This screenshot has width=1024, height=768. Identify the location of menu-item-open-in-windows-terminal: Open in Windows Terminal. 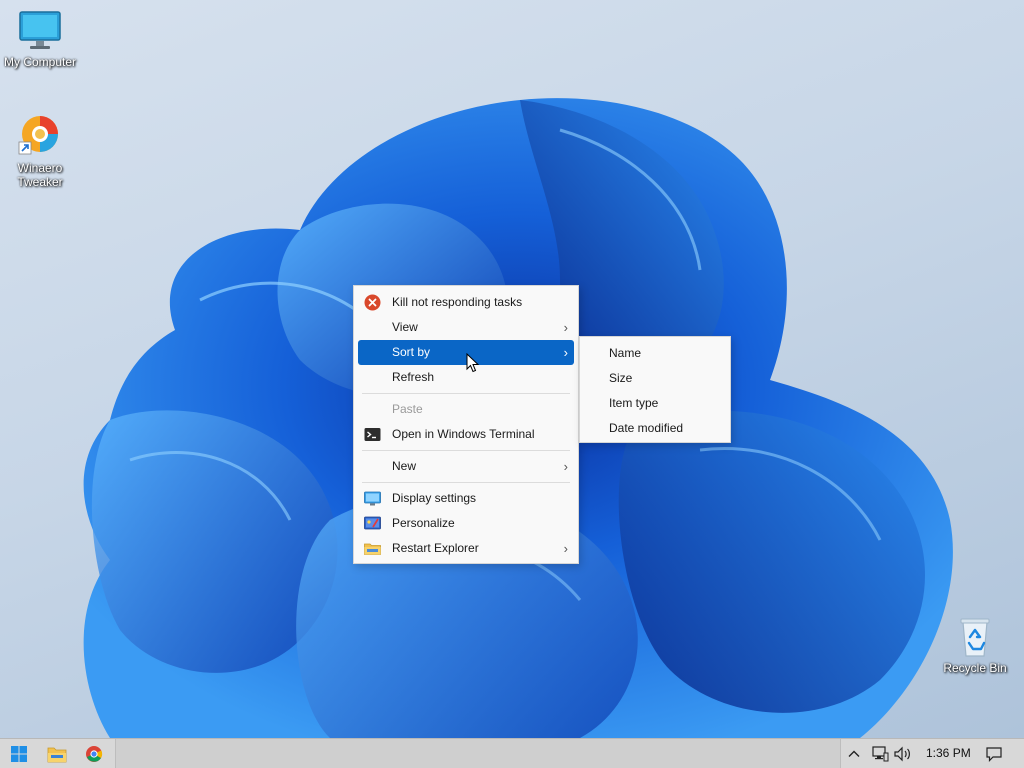
(466, 434).